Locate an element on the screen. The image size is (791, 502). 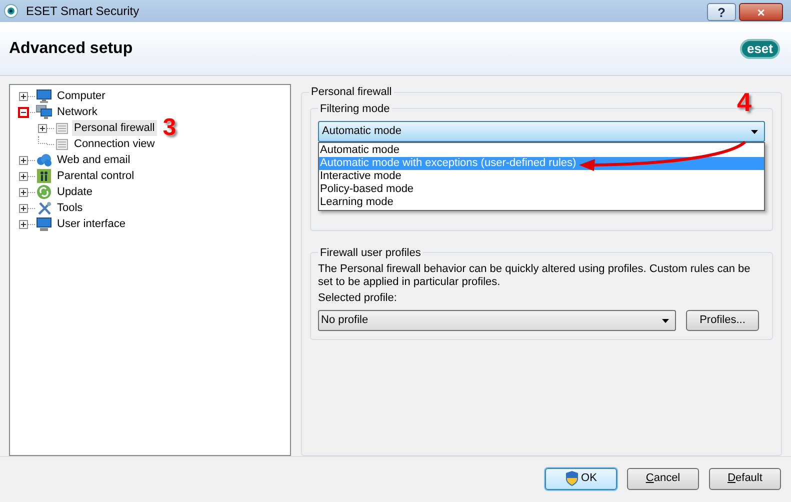
tree-item: Web and email is located at coordinates (93, 160).